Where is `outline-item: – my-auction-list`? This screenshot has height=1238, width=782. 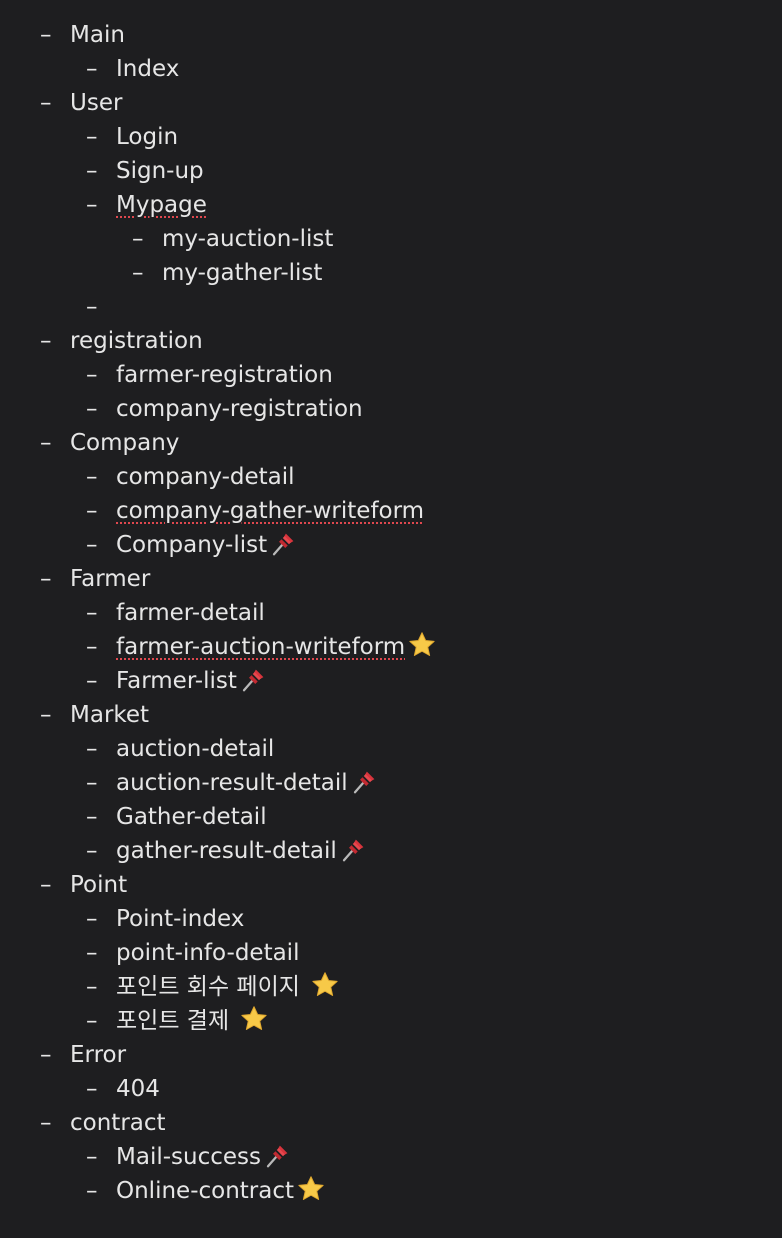 outline-item: – my-auction-list is located at coordinates (232, 239).